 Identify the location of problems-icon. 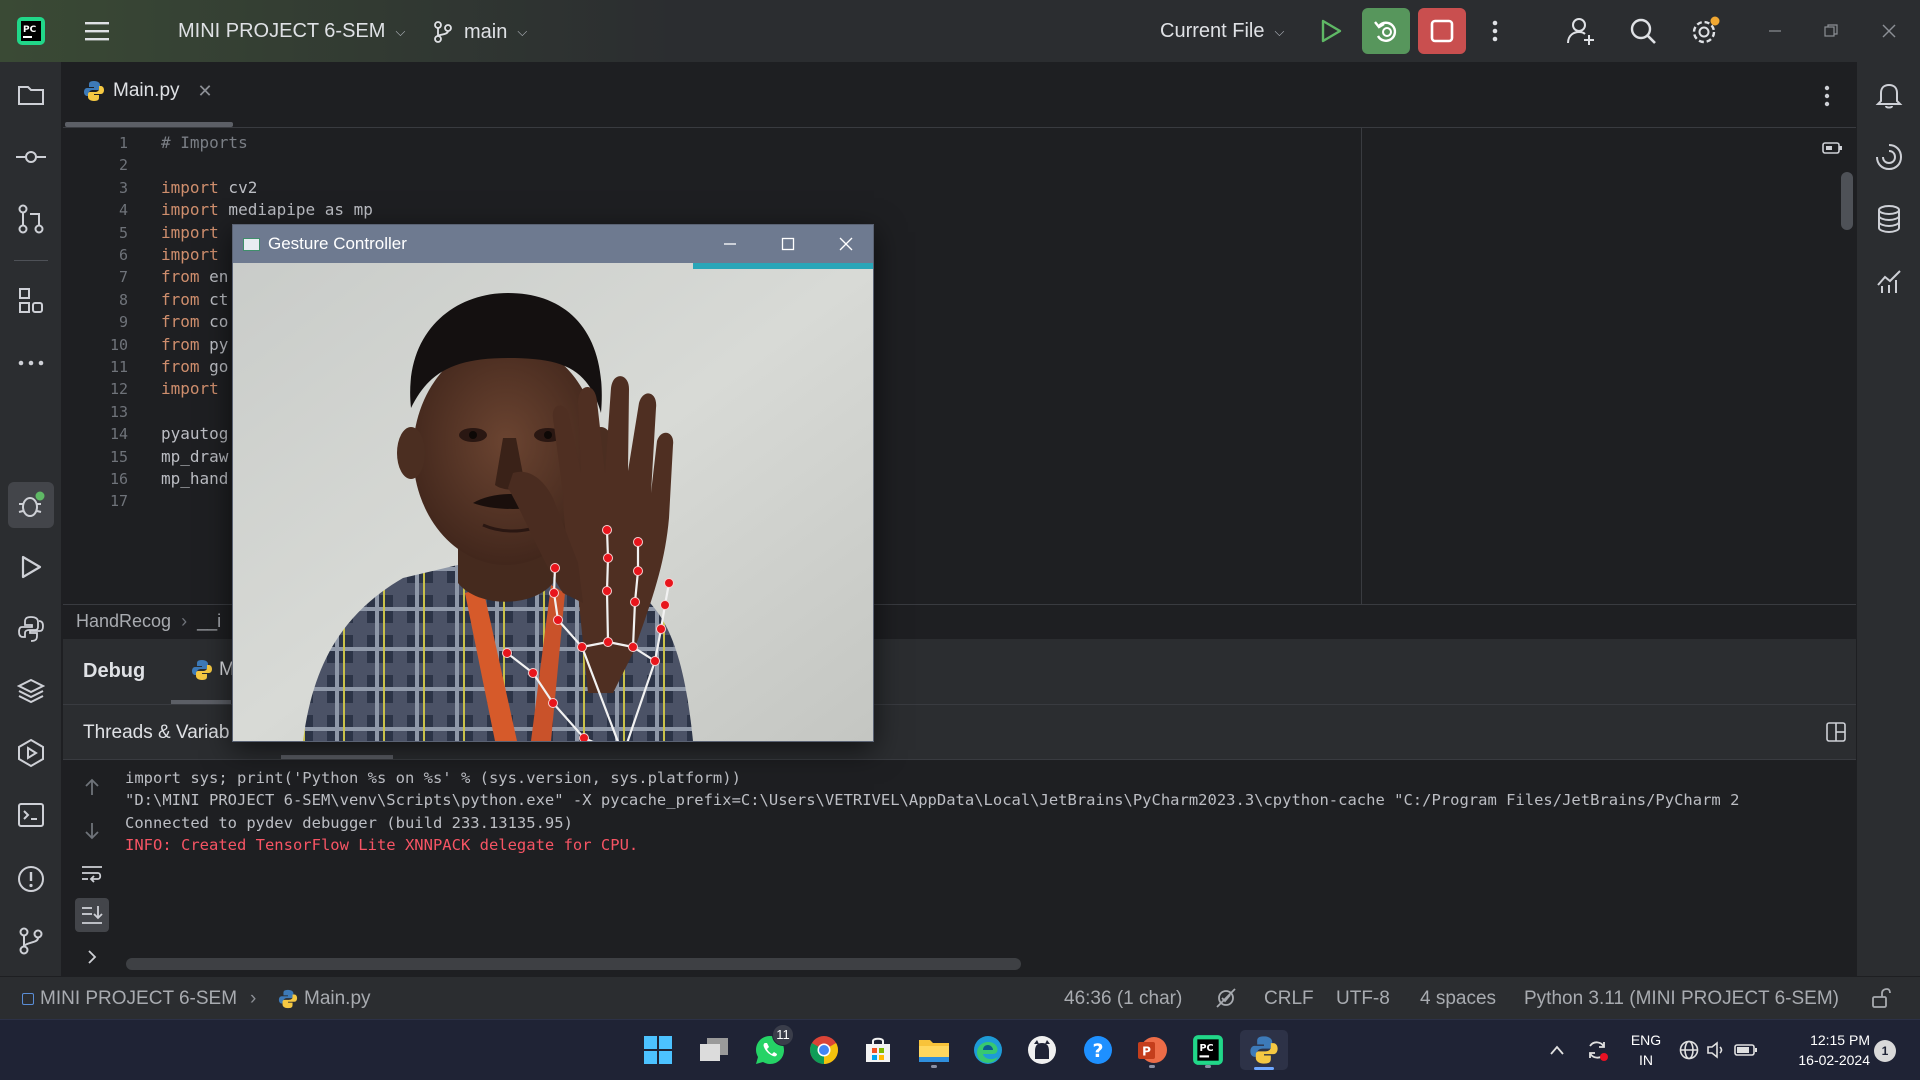
(31, 879).